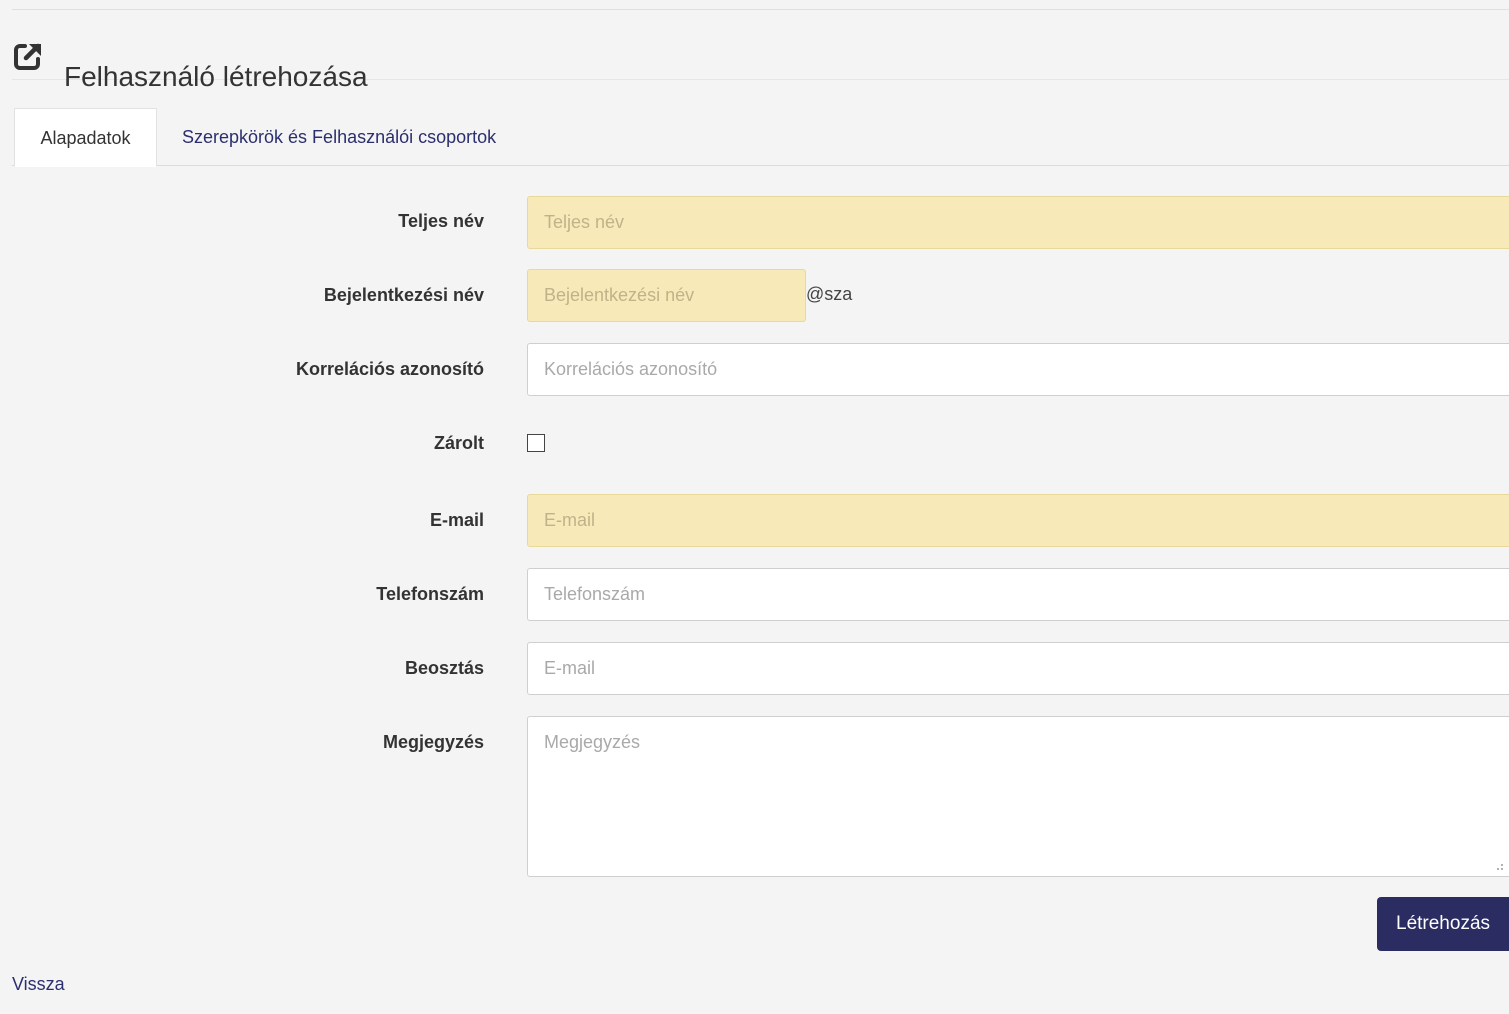 Image resolution: width=1509 pixels, height=1014 pixels. What do you see at coordinates (430, 594) in the screenshot?
I see `phone-label: Telefonszám` at bounding box center [430, 594].